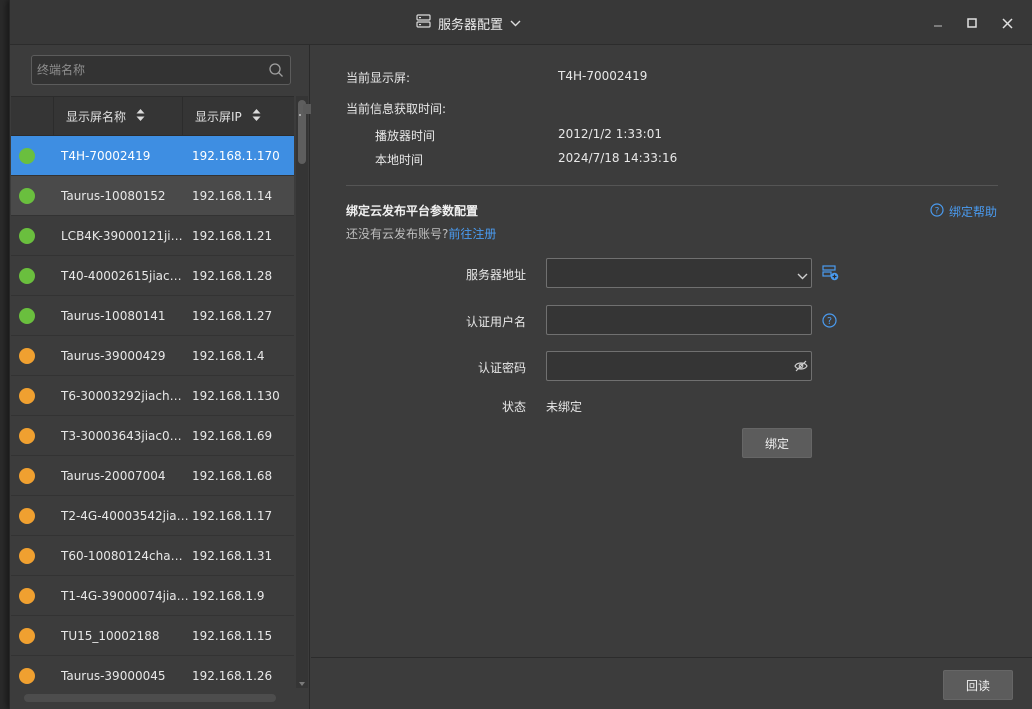  What do you see at coordinates (236, 156) in the screenshot?
I see `screen-ip-cell: 192.168.1.170` at bounding box center [236, 156].